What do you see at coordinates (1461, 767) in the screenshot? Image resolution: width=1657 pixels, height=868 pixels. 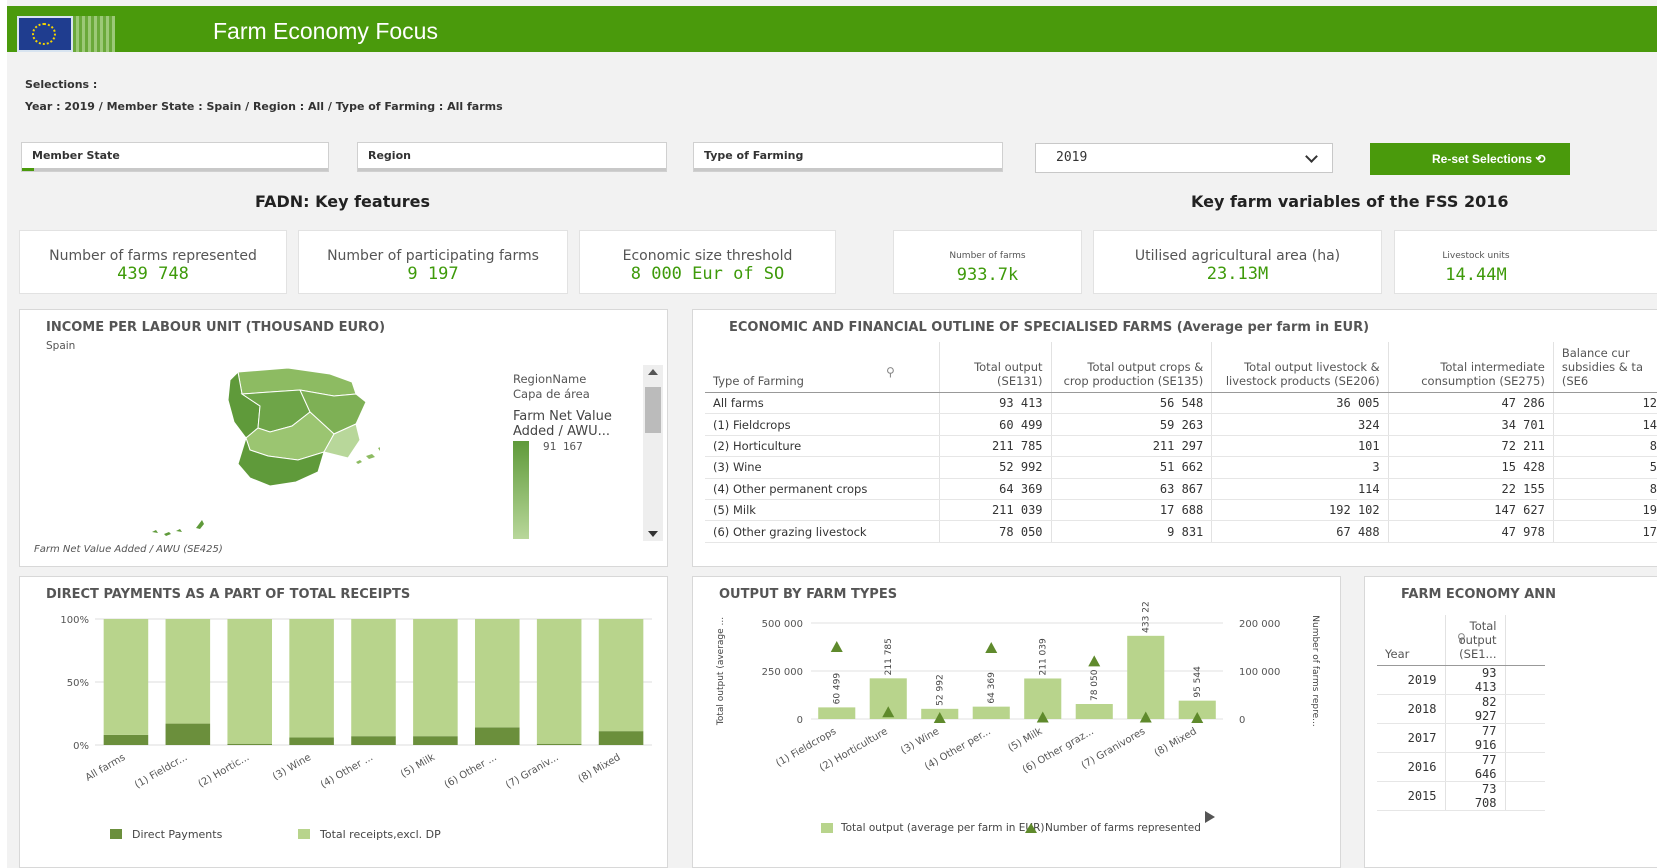 I see `table-row: 2016 77 646` at bounding box center [1461, 767].